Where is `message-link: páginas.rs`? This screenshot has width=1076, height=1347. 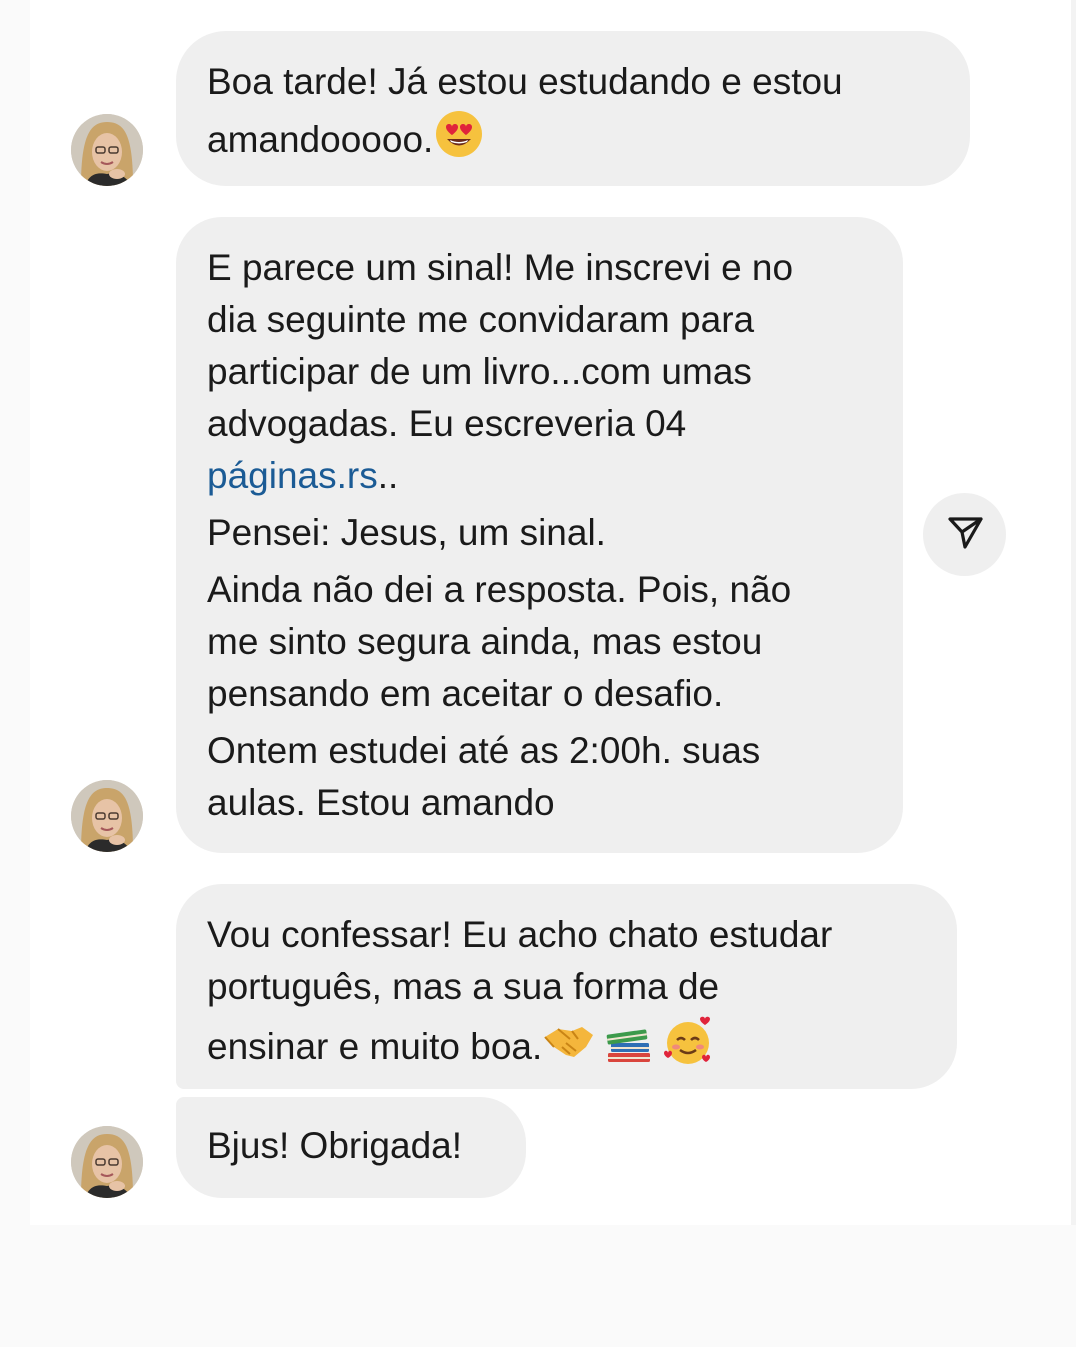
message-link: páginas.rs is located at coordinates (292, 475).